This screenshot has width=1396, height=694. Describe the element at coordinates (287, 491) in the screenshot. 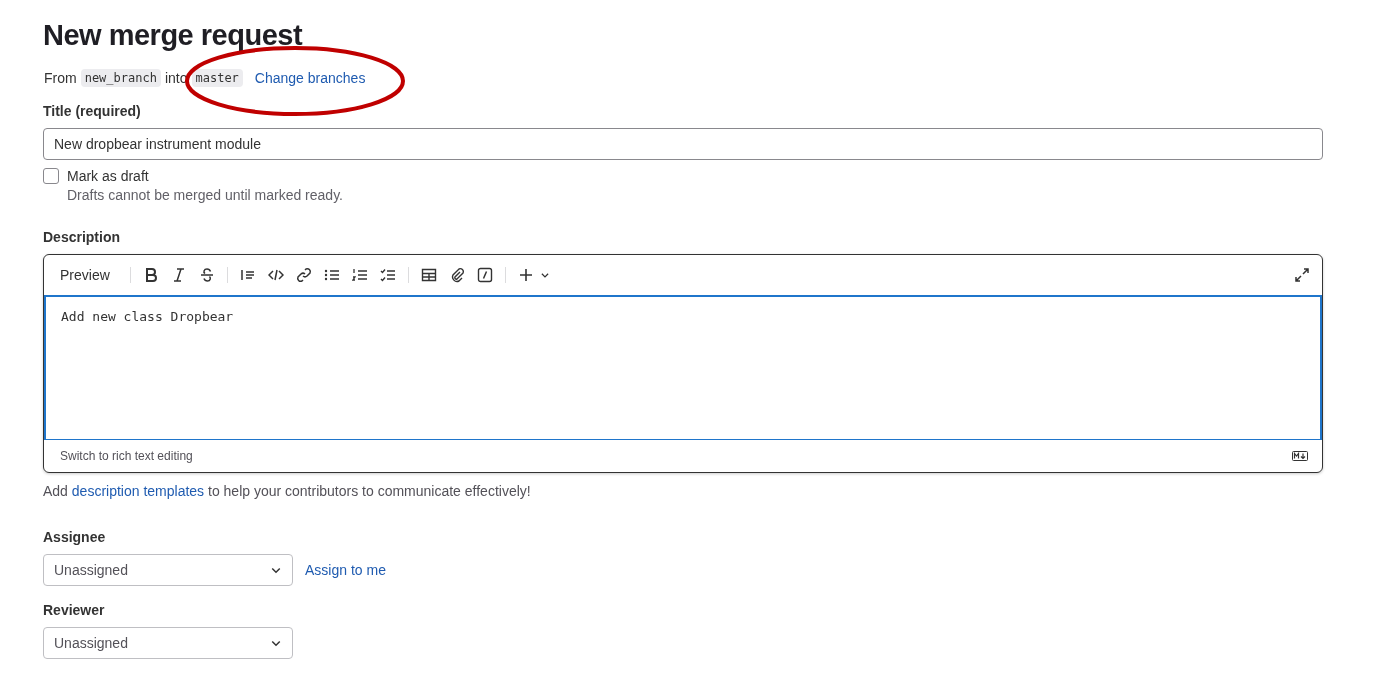

I see `description-templates-hint: Add description templates to help your contributors to communicate effectively!` at that location.